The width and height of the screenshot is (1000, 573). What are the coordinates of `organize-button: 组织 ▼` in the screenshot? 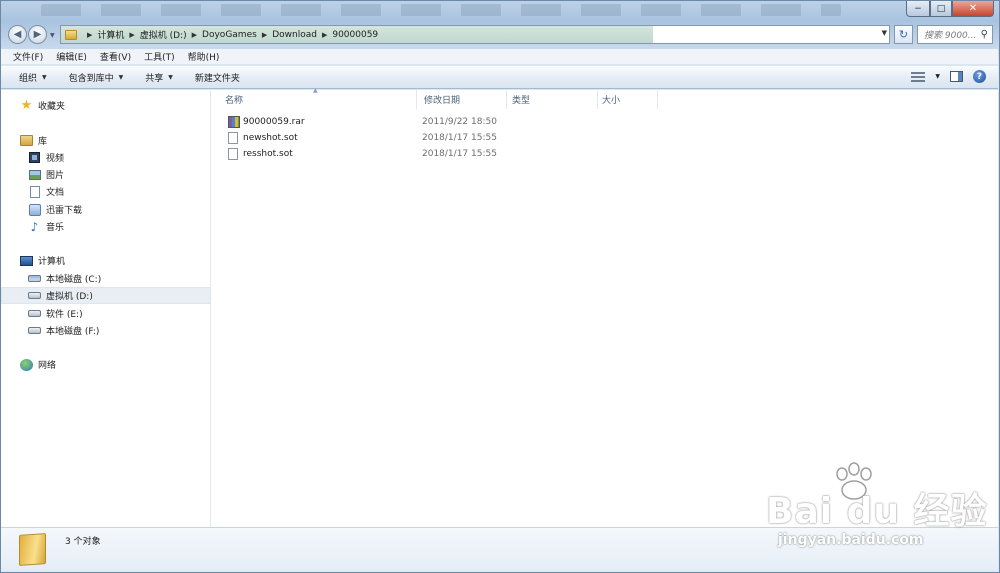 It's located at (33, 77).